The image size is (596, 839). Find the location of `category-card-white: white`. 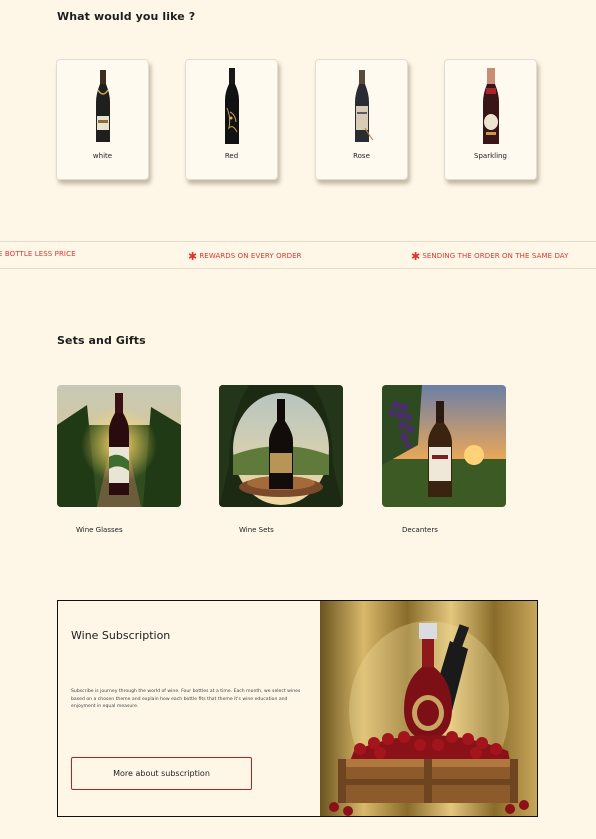

category-card-white: white is located at coordinates (102, 119).